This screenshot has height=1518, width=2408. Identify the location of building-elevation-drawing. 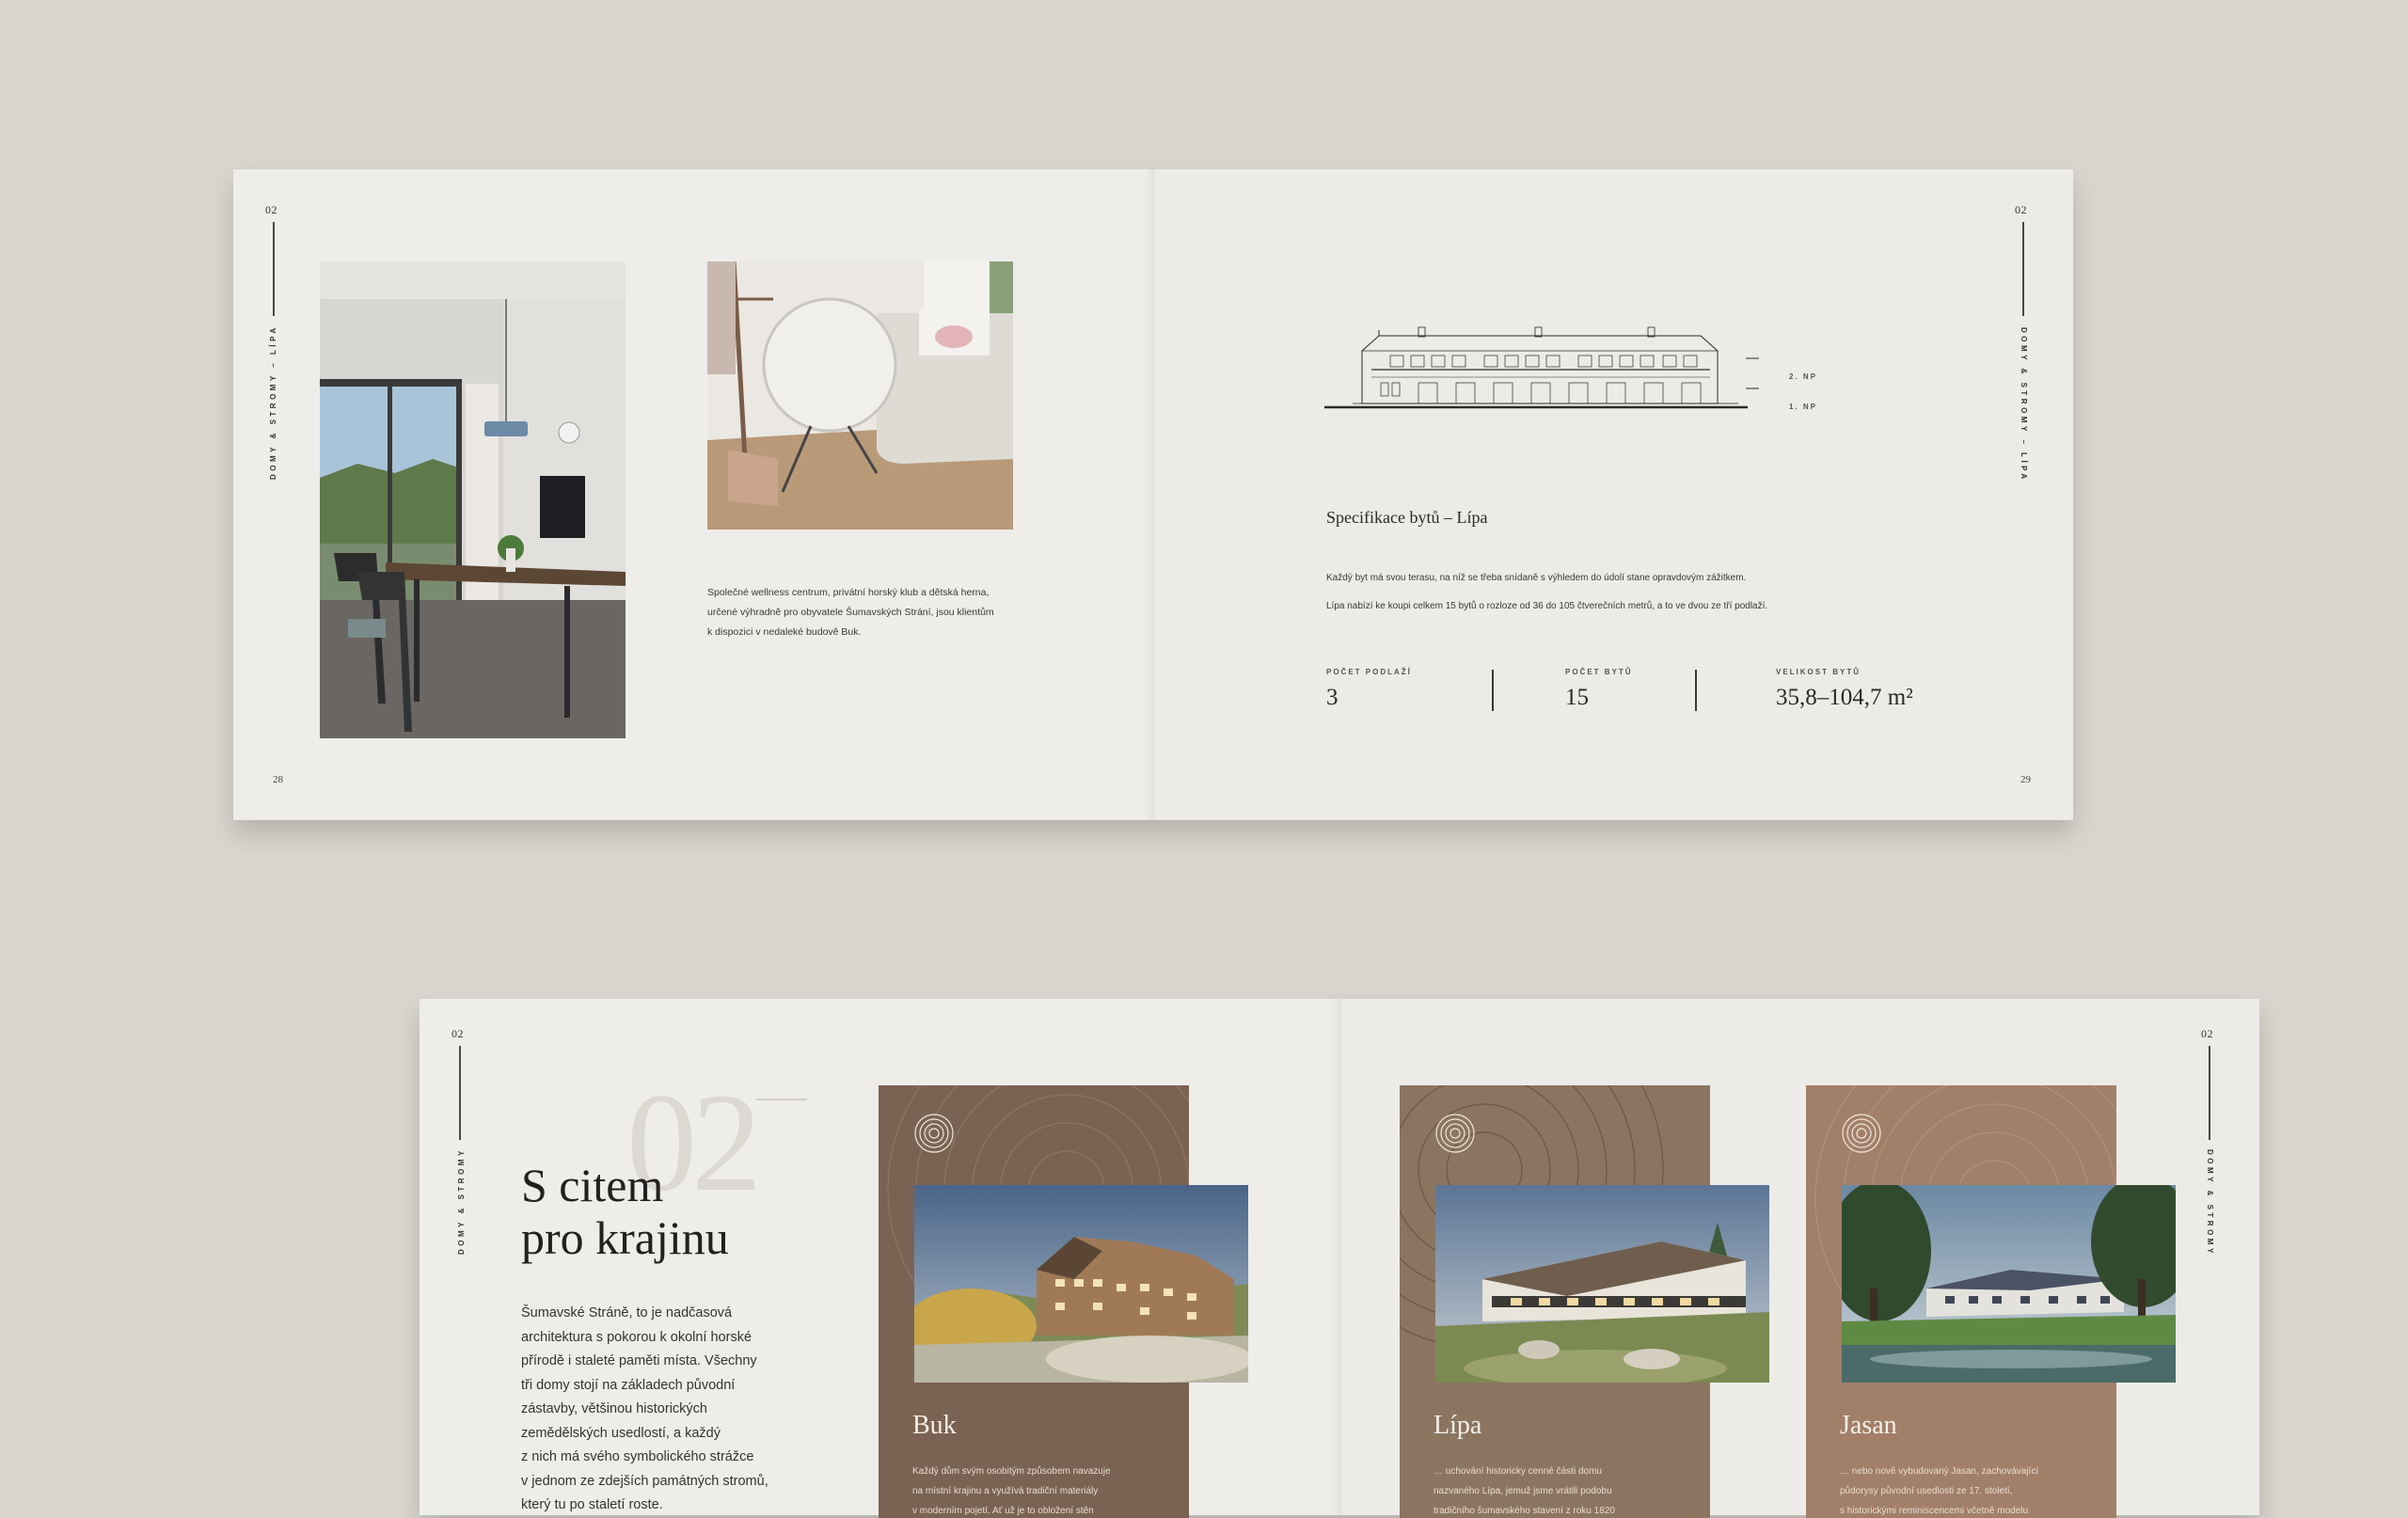
(1545, 371).